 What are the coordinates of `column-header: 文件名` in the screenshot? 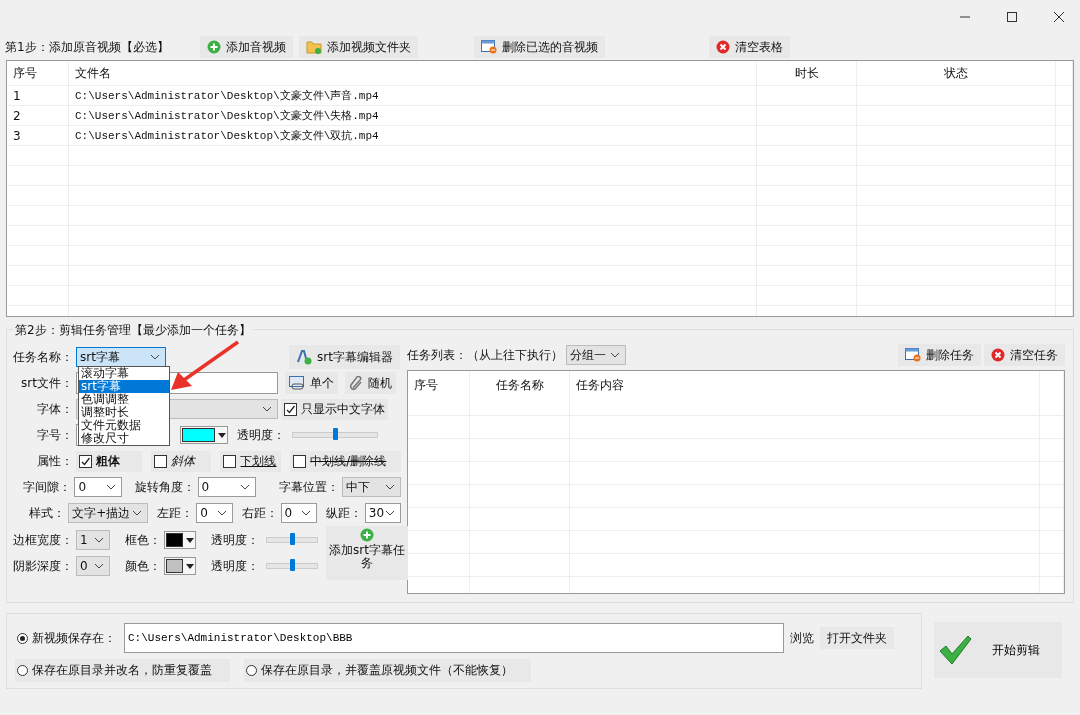 It's located at (413, 73).